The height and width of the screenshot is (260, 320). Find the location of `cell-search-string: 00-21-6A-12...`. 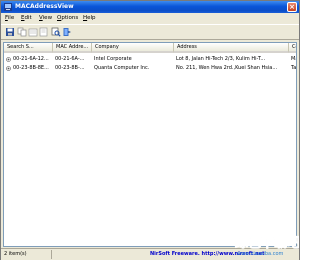

cell-search-string: 00-21-6A-12... is located at coordinates (31, 59).